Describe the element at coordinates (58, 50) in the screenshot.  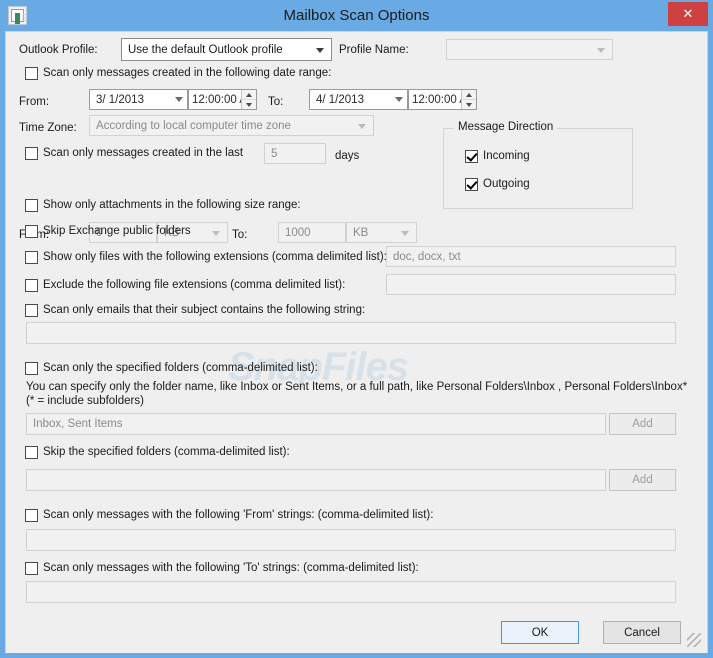
I see `outlook-profile-label: Outlook Profile:` at that location.